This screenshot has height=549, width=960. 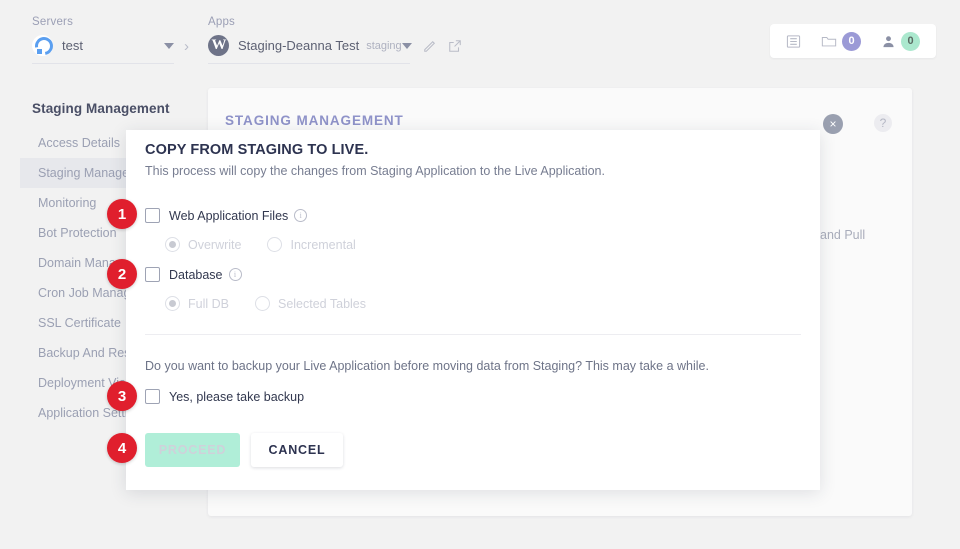 What do you see at coordinates (229, 215) in the screenshot?
I see `web-application-files-label: Web Application Files` at bounding box center [229, 215].